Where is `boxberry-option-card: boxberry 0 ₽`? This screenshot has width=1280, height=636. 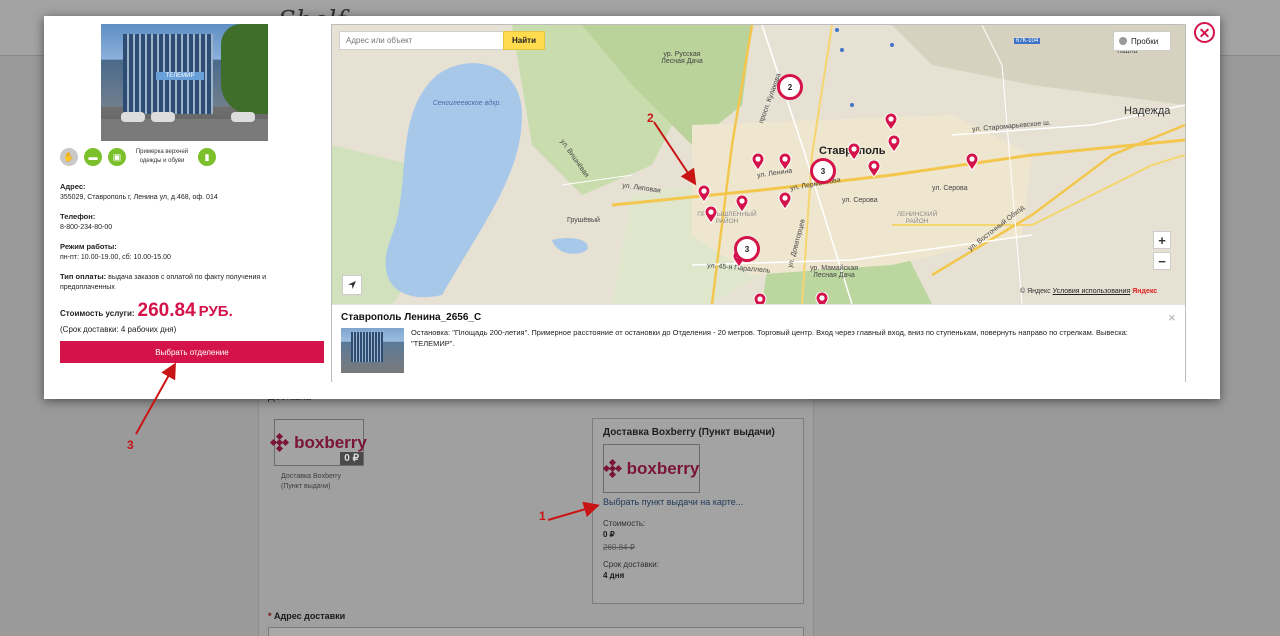 boxberry-option-card: boxberry 0 ₽ is located at coordinates (318, 442).